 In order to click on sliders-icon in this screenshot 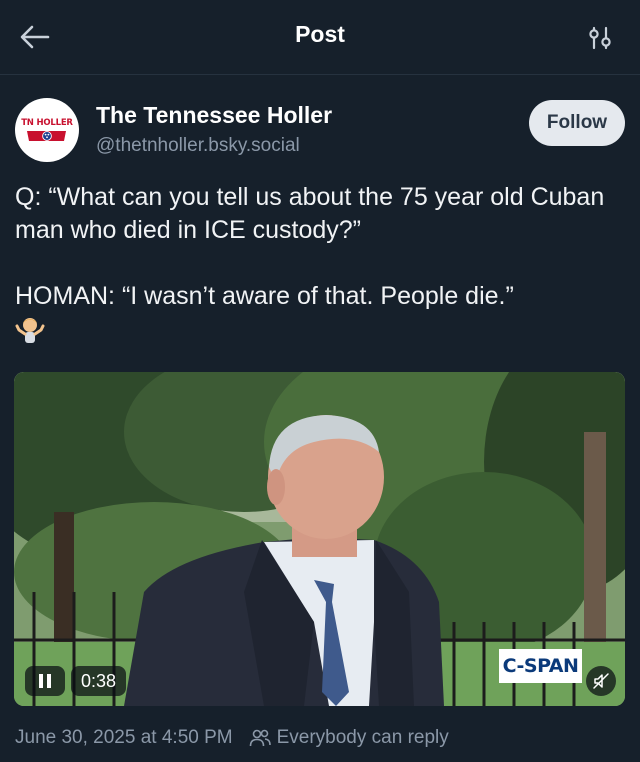, I will do `click(600, 38)`.